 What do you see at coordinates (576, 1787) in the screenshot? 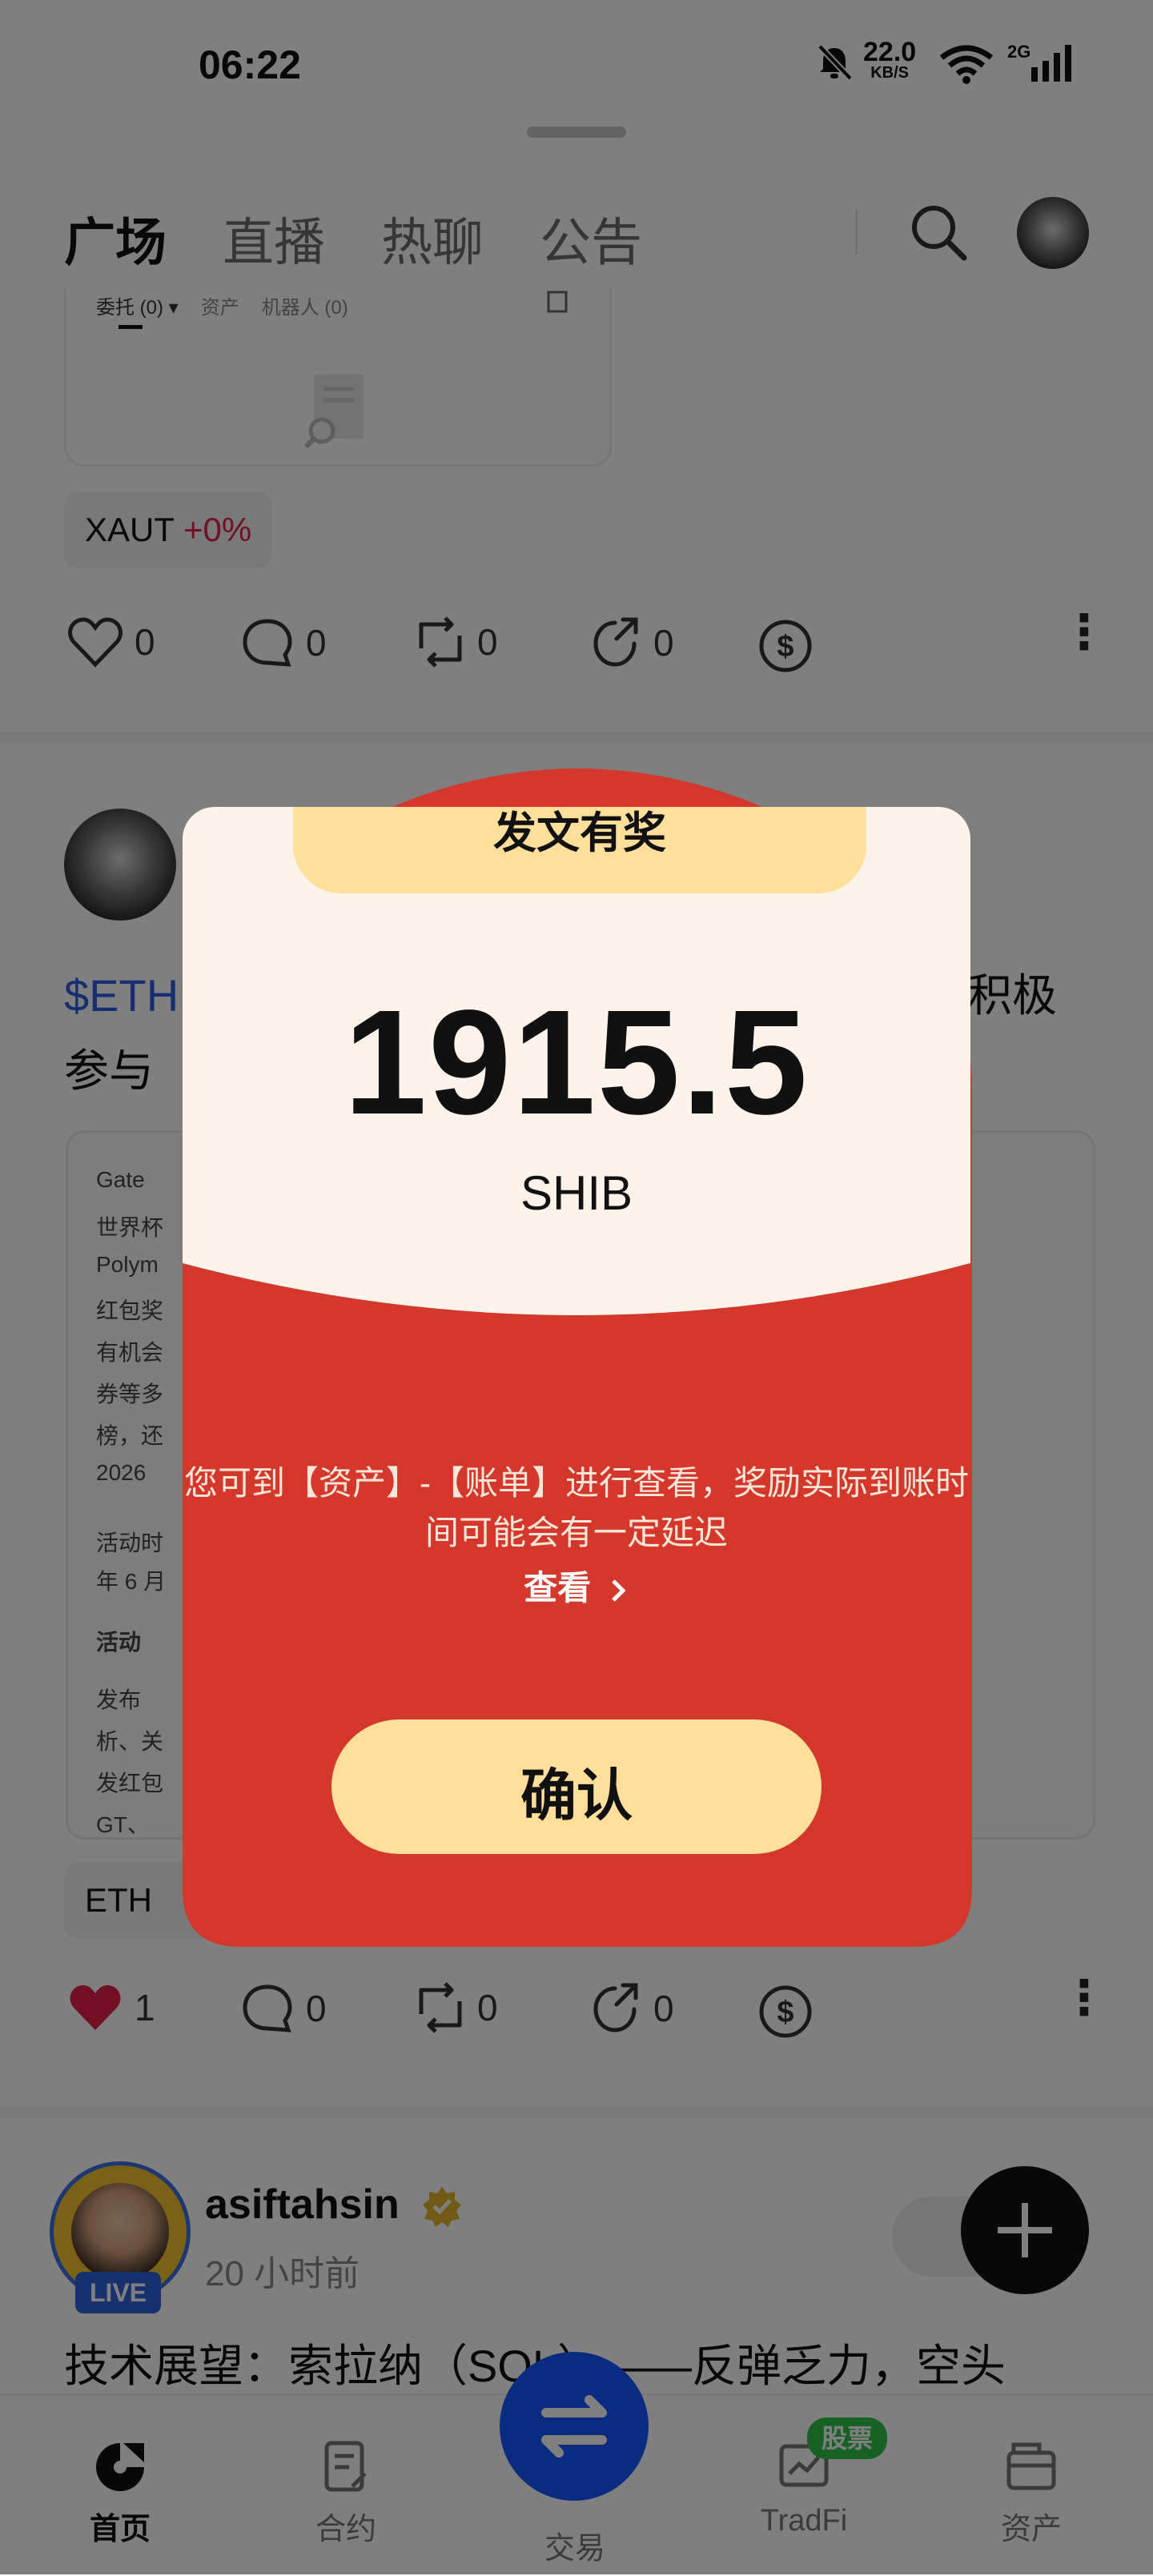
I see `confirm-button: 确认` at bounding box center [576, 1787].